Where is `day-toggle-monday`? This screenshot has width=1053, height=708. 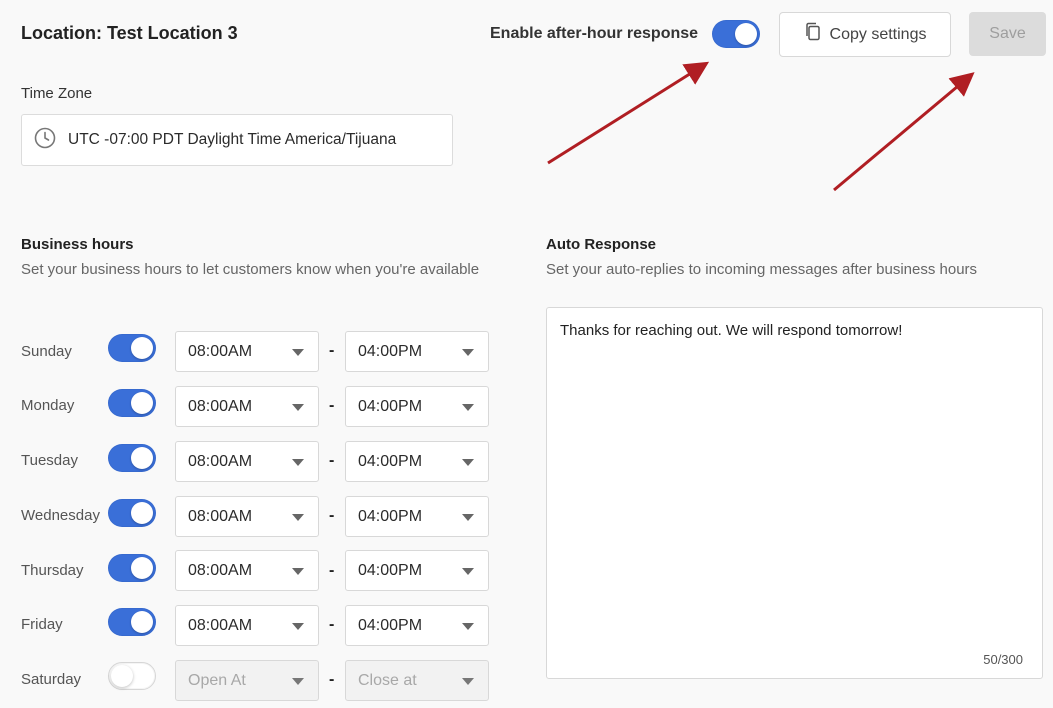 day-toggle-monday is located at coordinates (132, 403).